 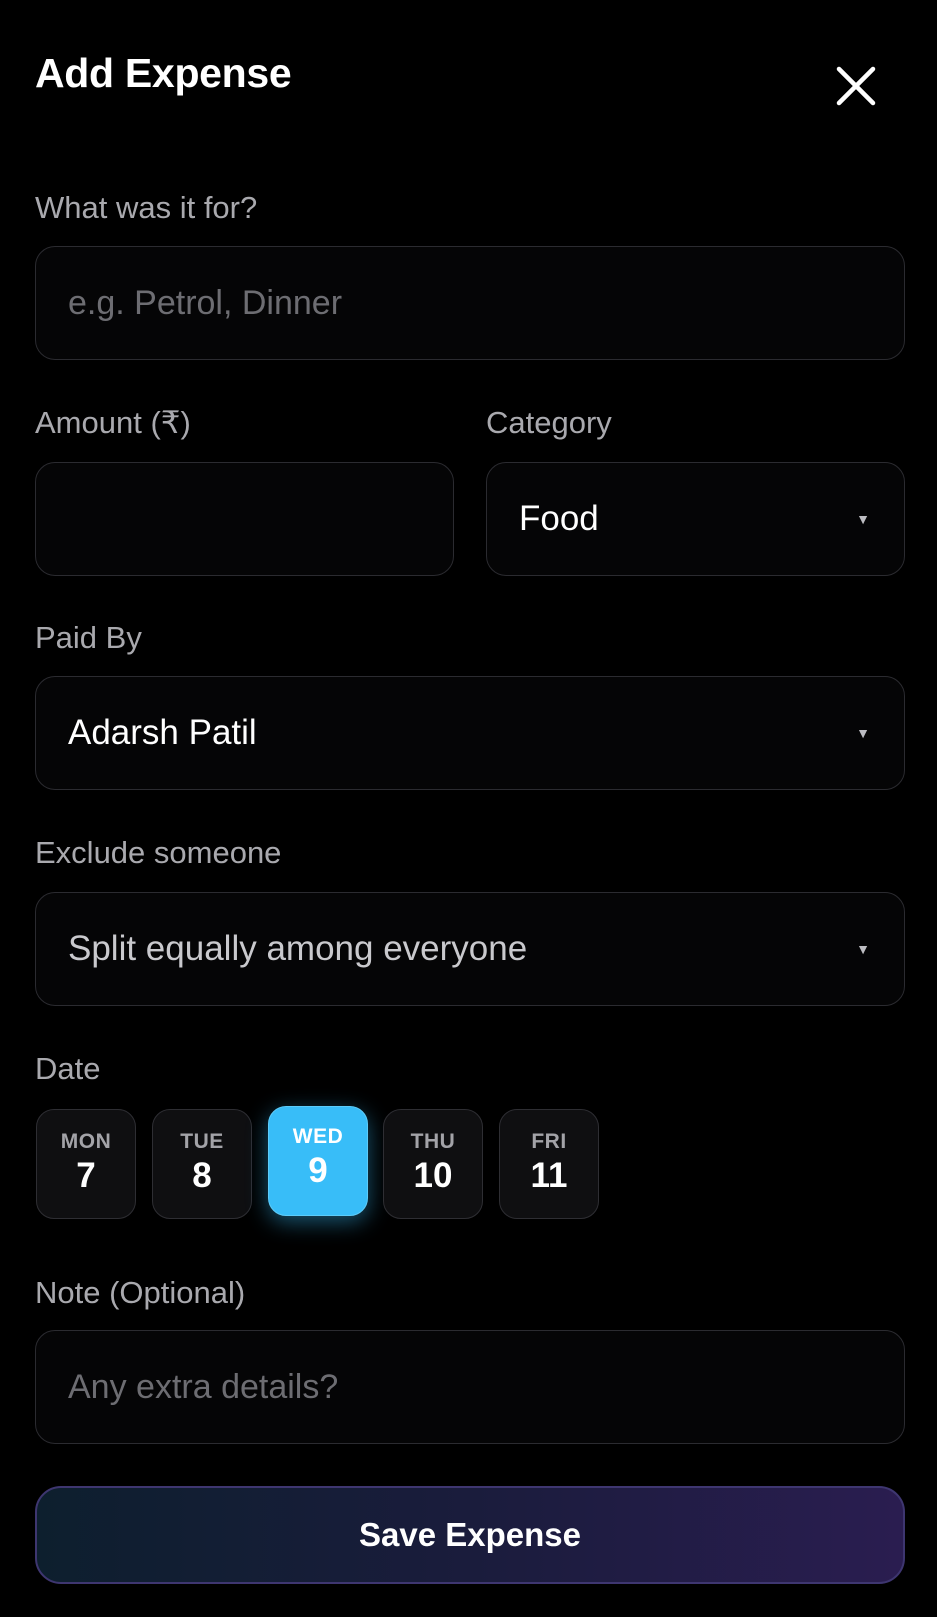 What do you see at coordinates (140, 1292) in the screenshot?
I see `note-label: Note (Optional)` at bounding box center [140, 1292].